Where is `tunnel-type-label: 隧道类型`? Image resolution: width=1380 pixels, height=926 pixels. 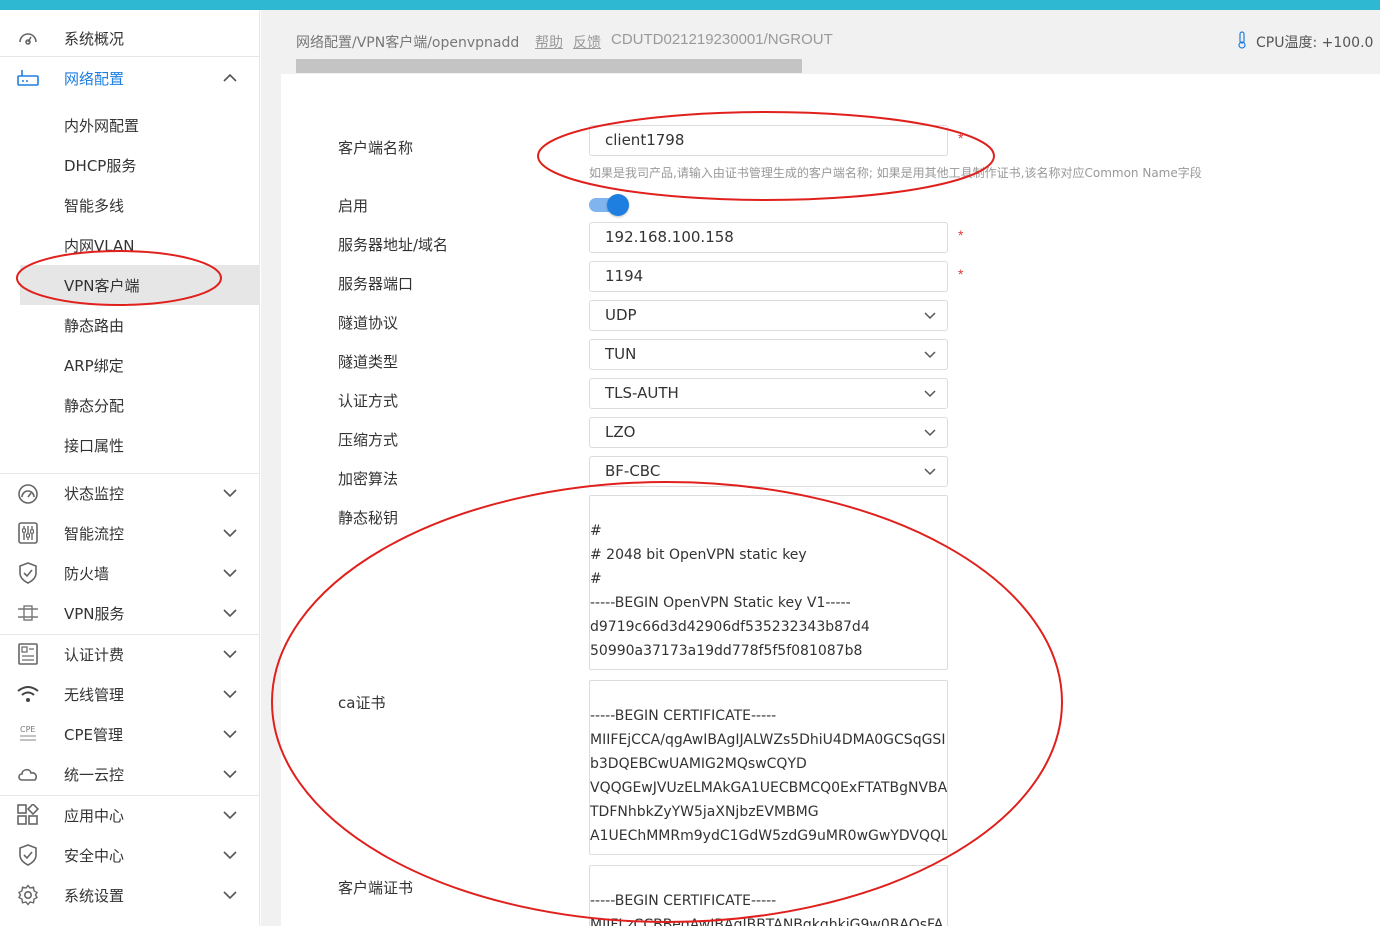 tunnel-type-label: 隧道类型 is located at coordinates (368, 362).